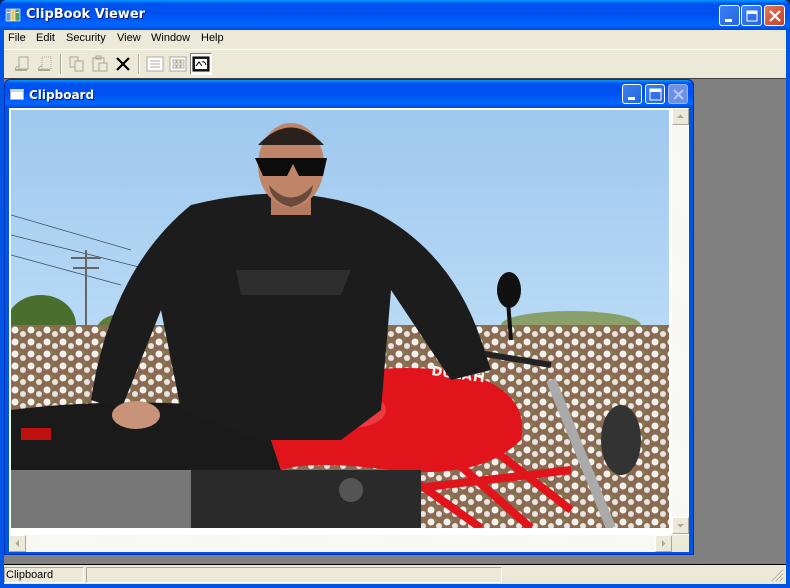  I want to click on toolbar, so click(395, 63).